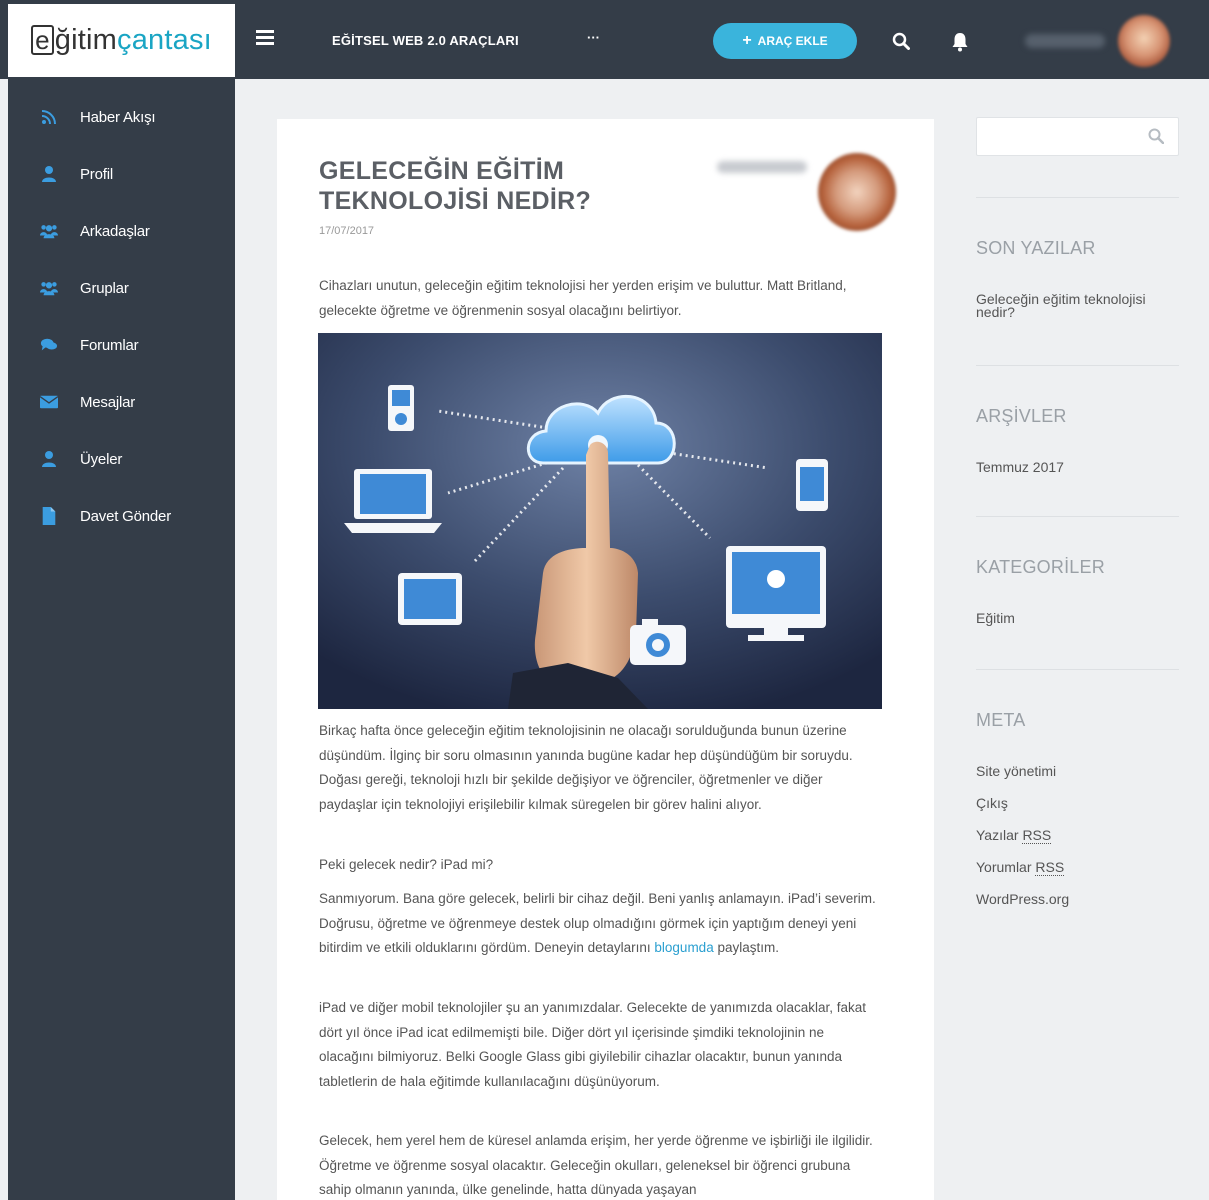  I want to click on widget-title-meta: META, so click(1001, 720).